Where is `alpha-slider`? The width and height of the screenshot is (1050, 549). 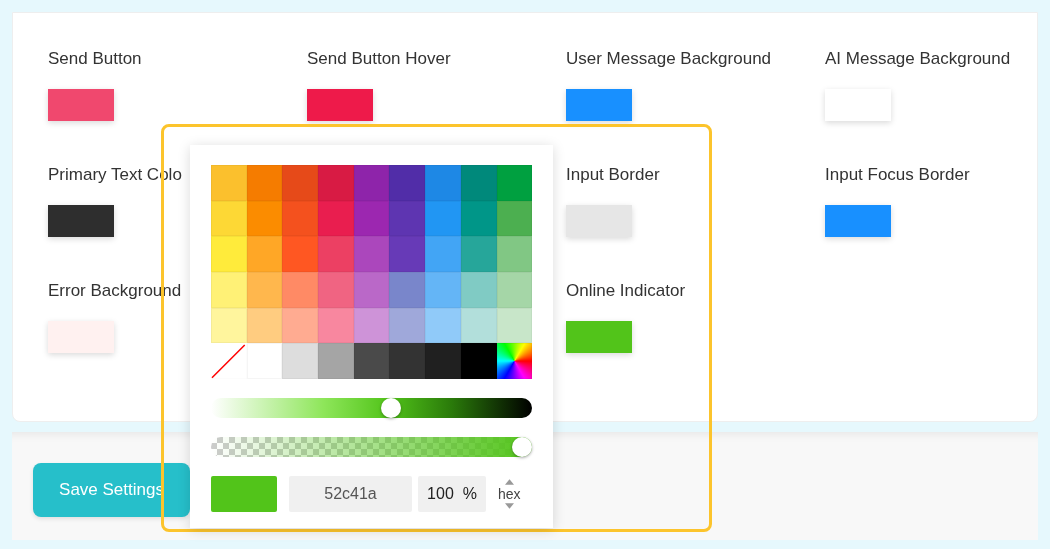
alpha-slider is located at coordinates (371, 447).